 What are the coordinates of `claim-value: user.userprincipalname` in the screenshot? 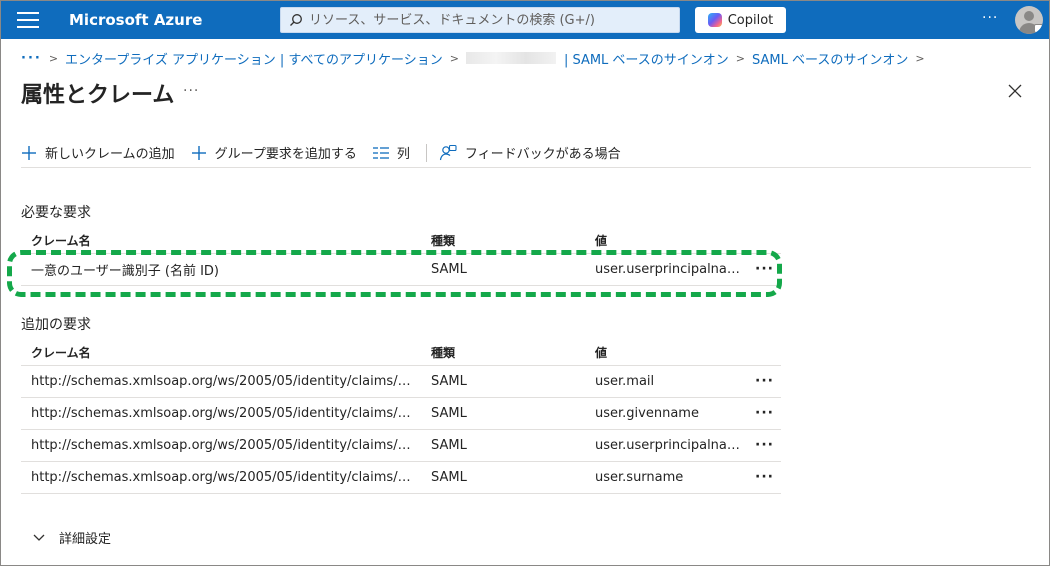 It's located at (665, 445).